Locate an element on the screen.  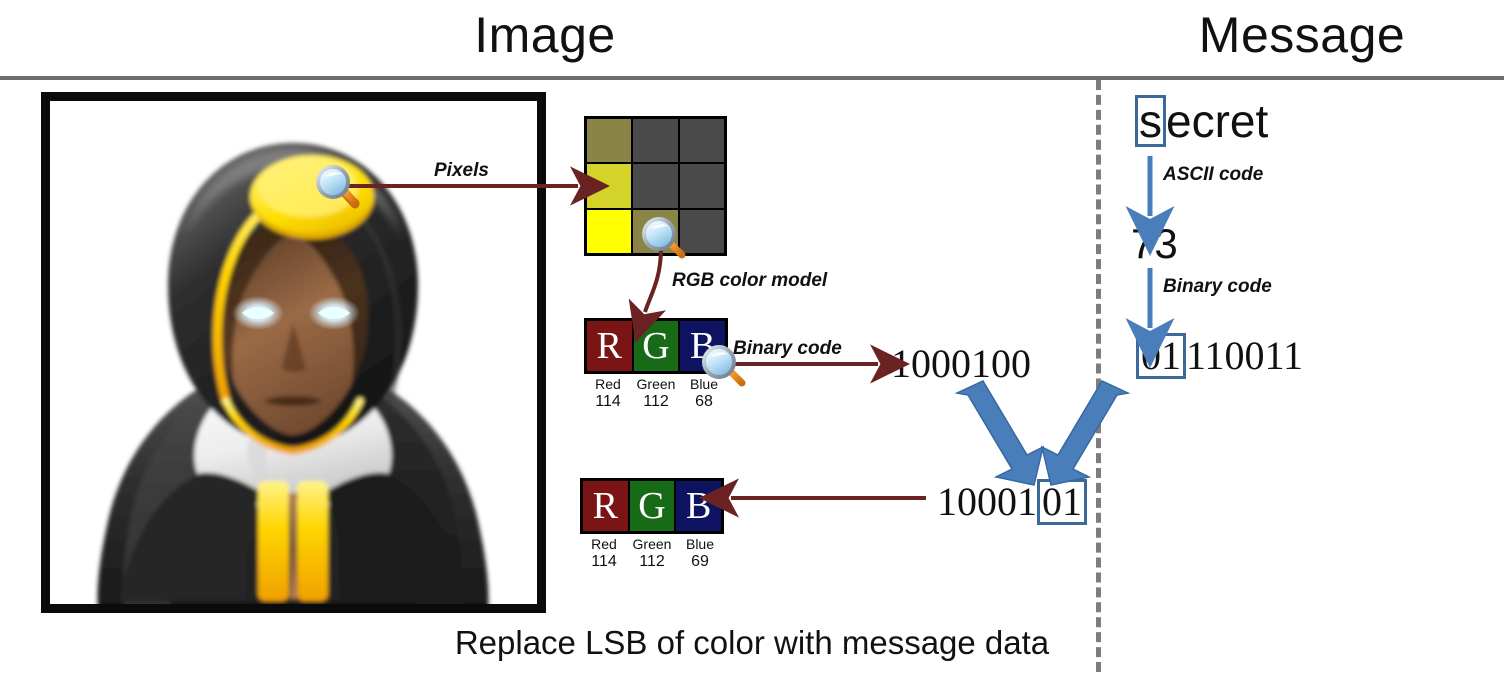
message-binary-msb-pair: 01 is located at coordinates (1161, 356).